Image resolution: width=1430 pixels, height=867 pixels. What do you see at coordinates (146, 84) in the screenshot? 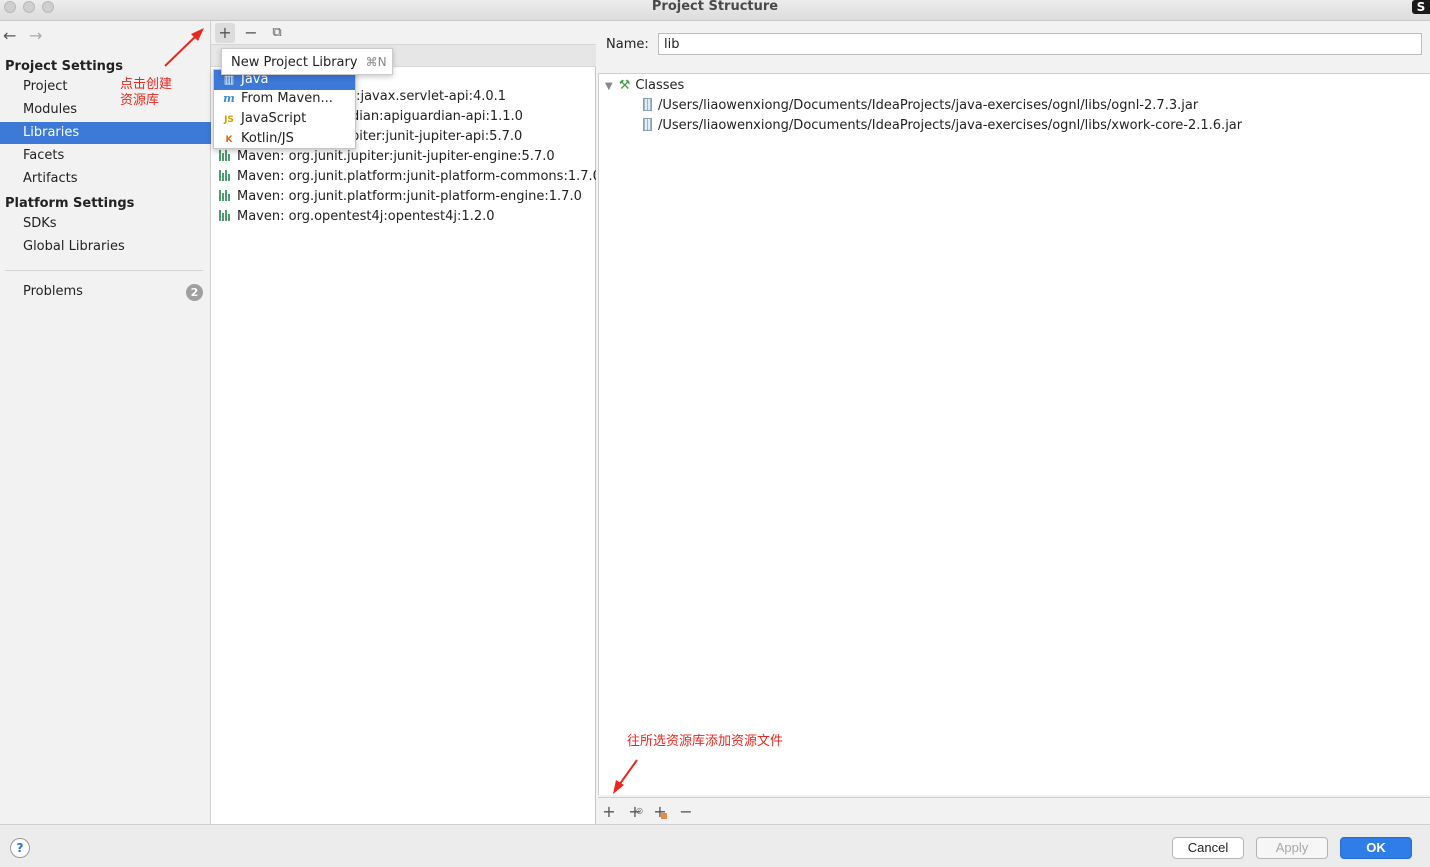
I see `annotation-line-1: 点击创建` at bounding box center [146, 84].